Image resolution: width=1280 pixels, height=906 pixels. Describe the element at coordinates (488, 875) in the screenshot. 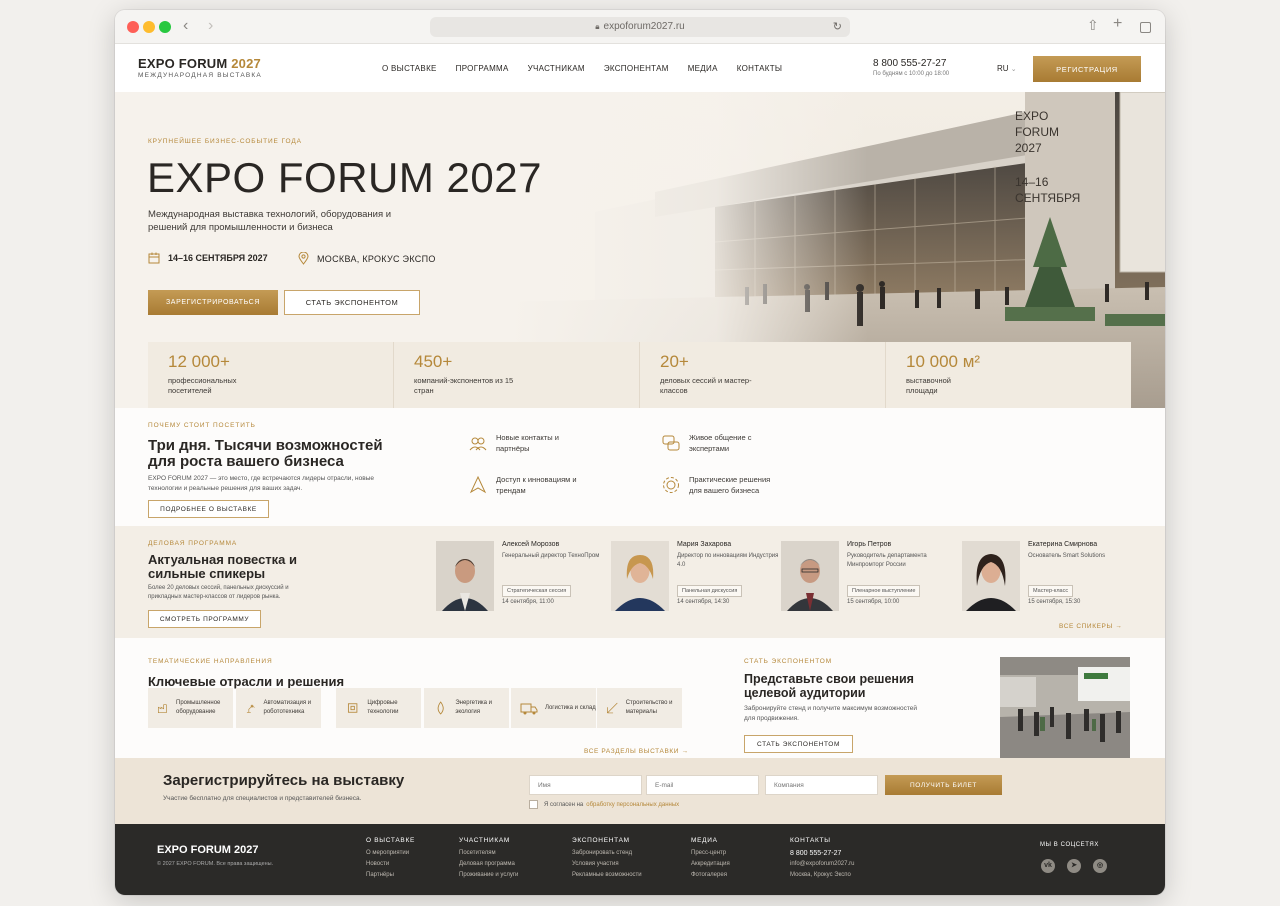

I see `footer-link: Проживание и услуги` at that location.